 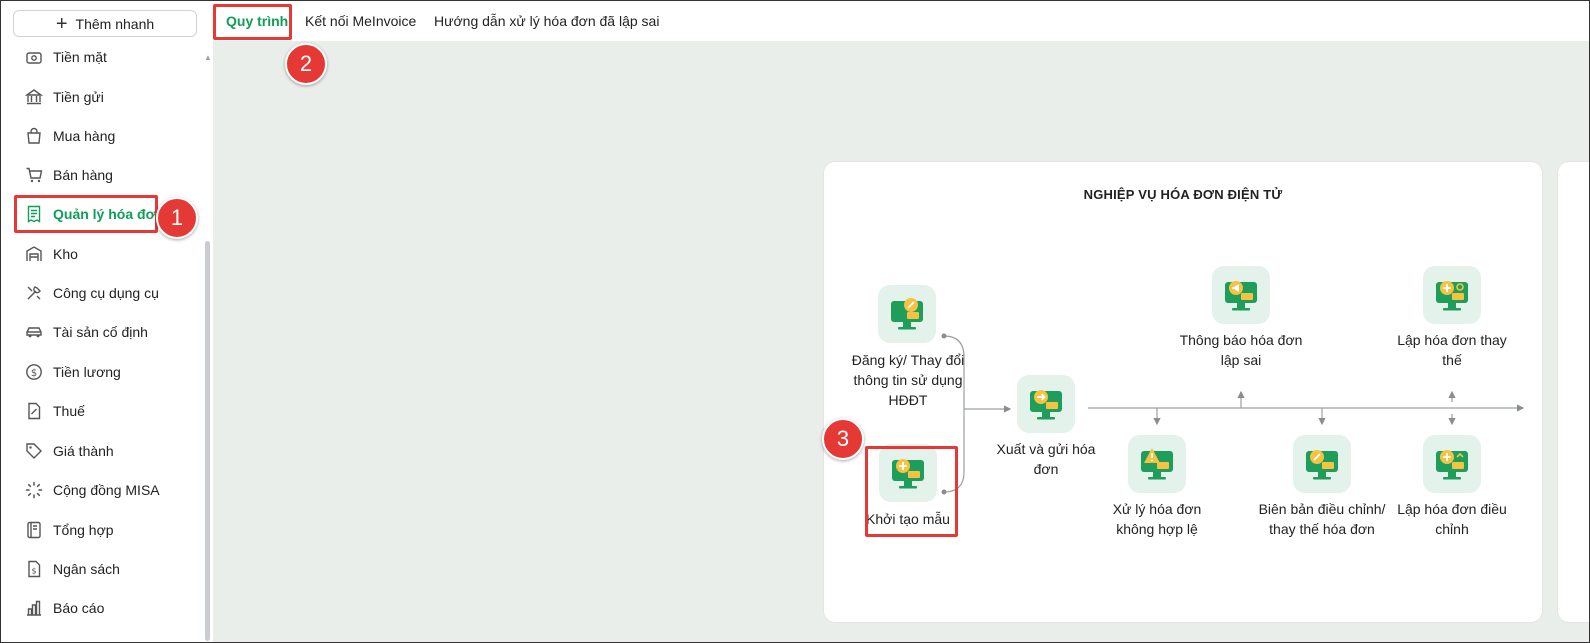 What do you see at coordinates (1241, 350) in the screenshot?
I see `notify-wrong-node-label: Thông báo hóa đơn lập sai` at bounding box center [1241, 350].